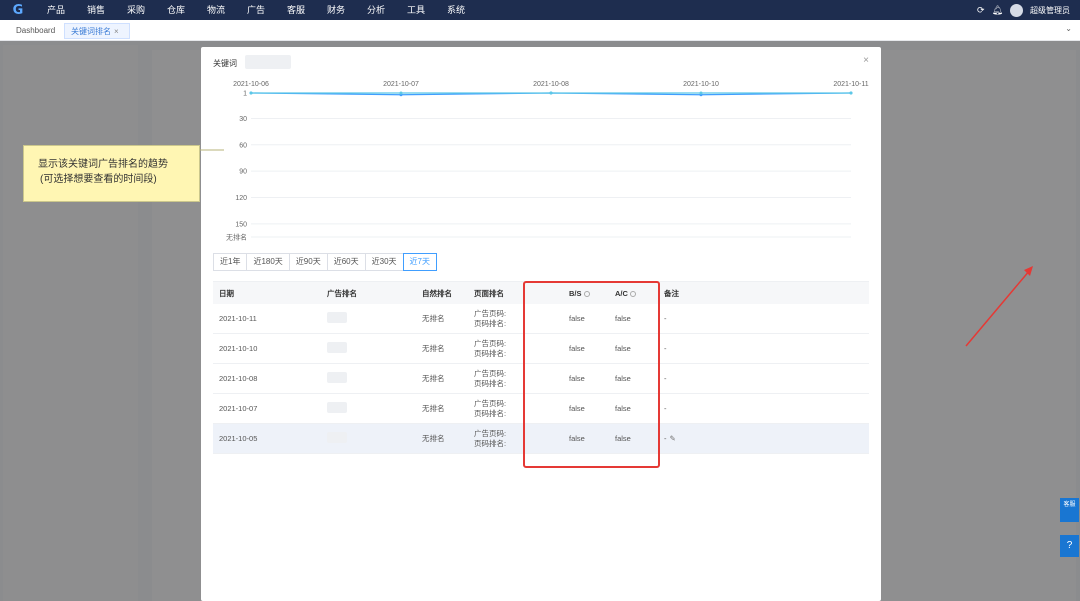  What do you see at coordinates (225, 63) in the screenshot?
I see `dialog-title: 关键词` at bounding box center [225, 63].